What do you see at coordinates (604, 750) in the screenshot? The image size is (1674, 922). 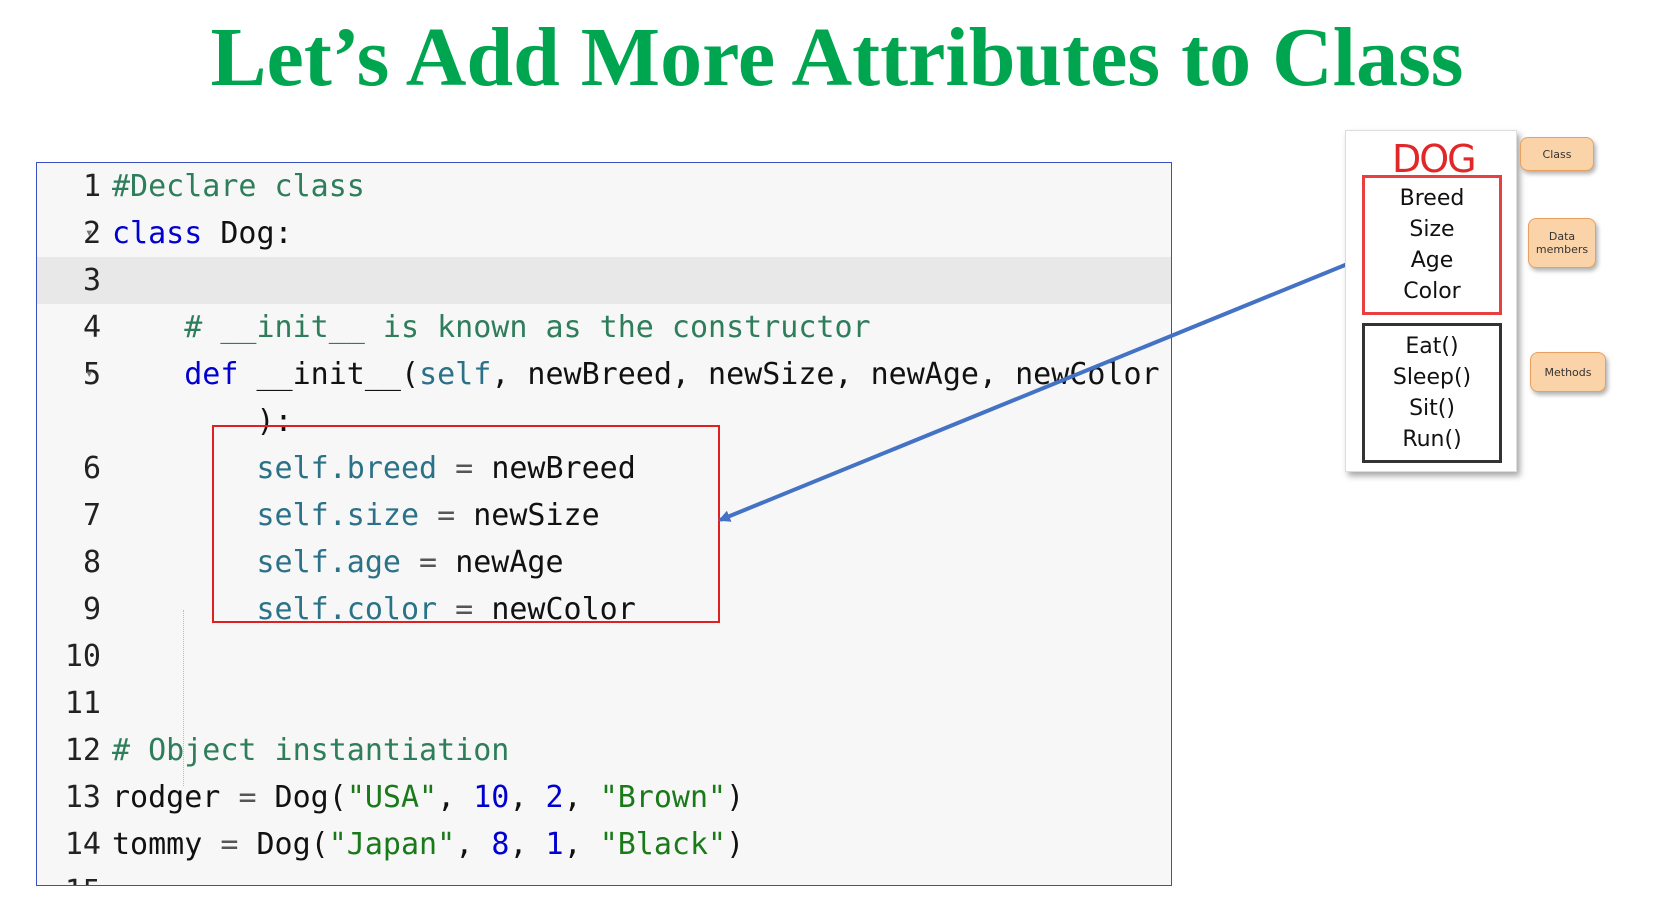 I see `code-line: 12 # Object instantiation` at bounding box center [604, 750].